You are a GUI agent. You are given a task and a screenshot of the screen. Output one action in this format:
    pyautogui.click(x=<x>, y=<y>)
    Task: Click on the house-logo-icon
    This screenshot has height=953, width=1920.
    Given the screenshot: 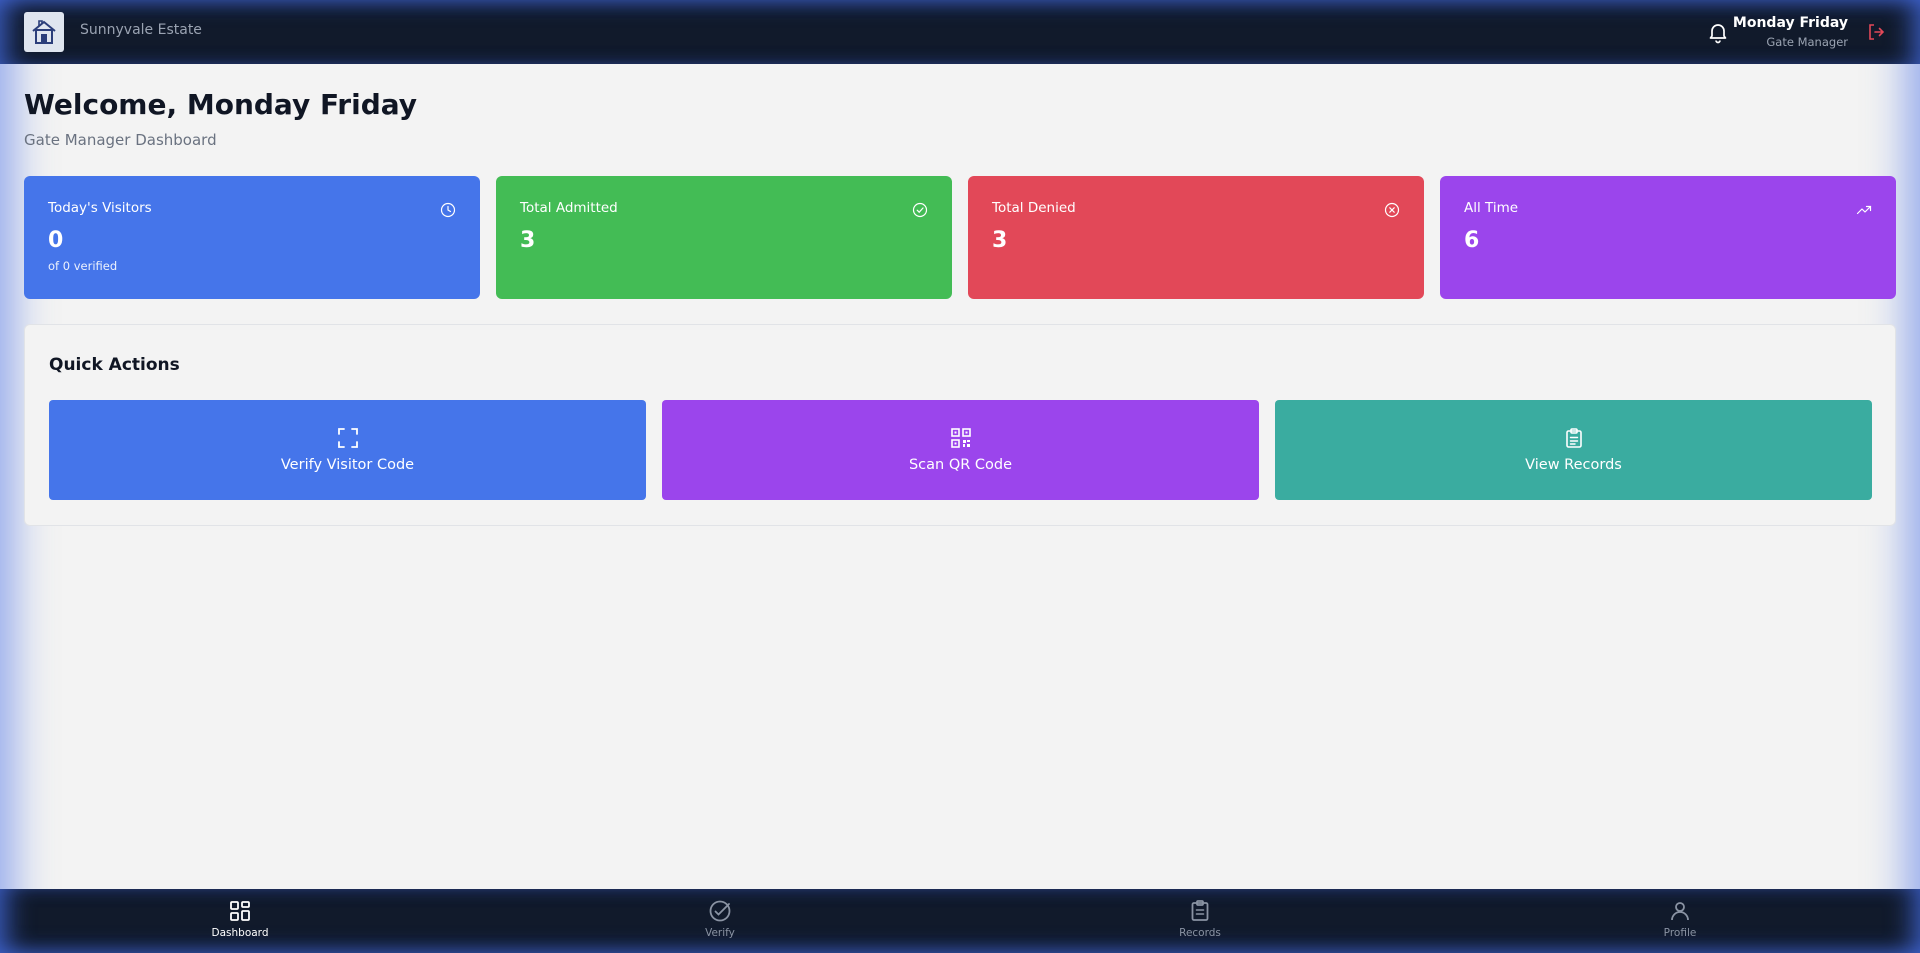 What is the action you would take?
    pyautogui.click(x=44, y=32)
    